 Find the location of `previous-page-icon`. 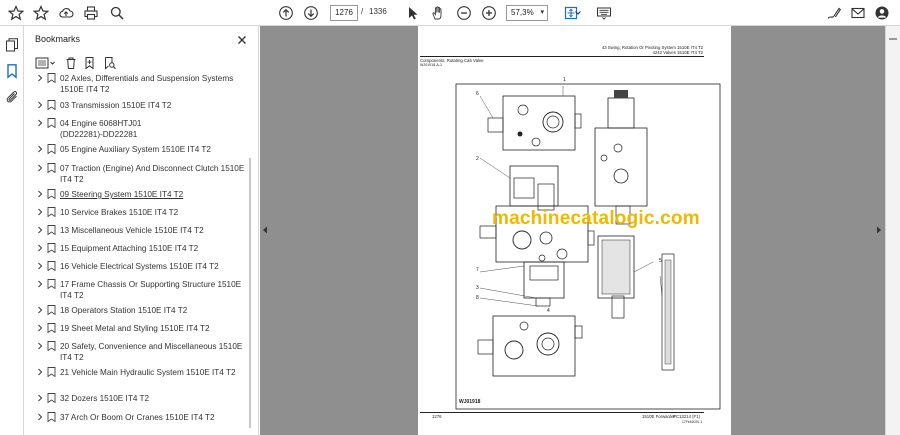

previous-page-icon is located at coordinates (286, 13).